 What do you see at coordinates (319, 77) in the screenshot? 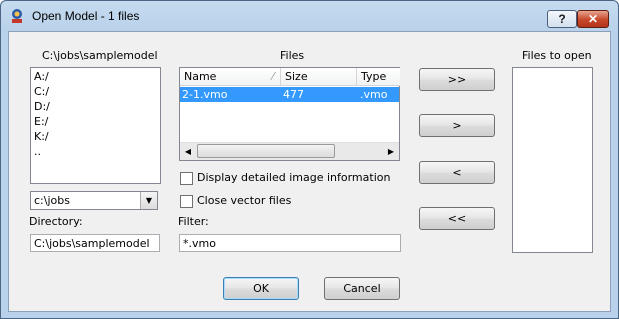
I see `column-header-size: Size` at bounding box center [319, 77].